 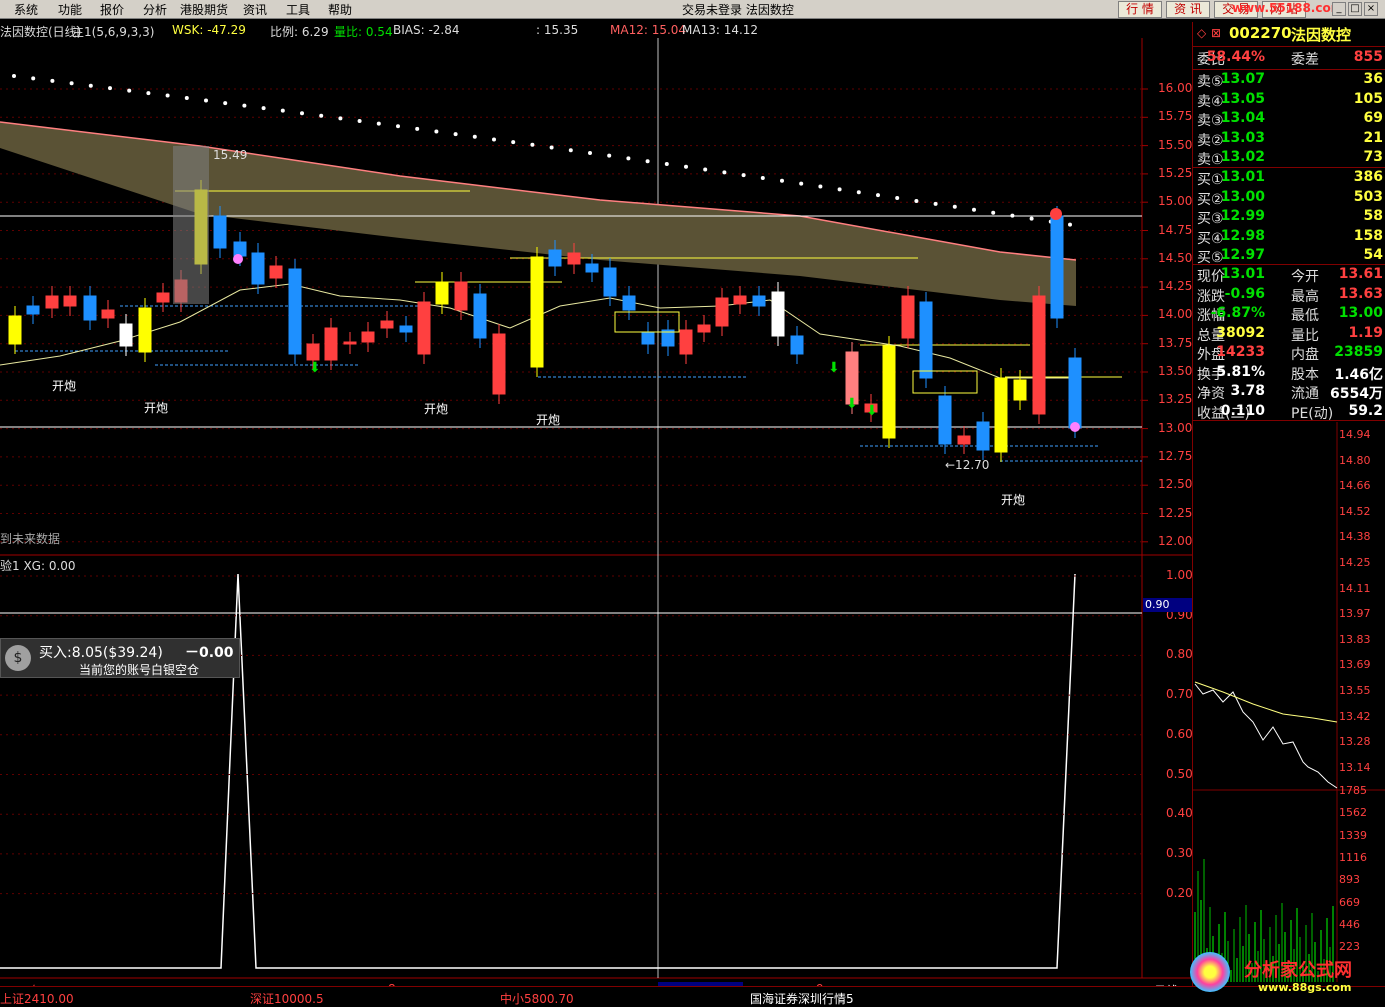 I want to click on bid-level-row: 买① 13.01 386, so click(x=1290, y=178).